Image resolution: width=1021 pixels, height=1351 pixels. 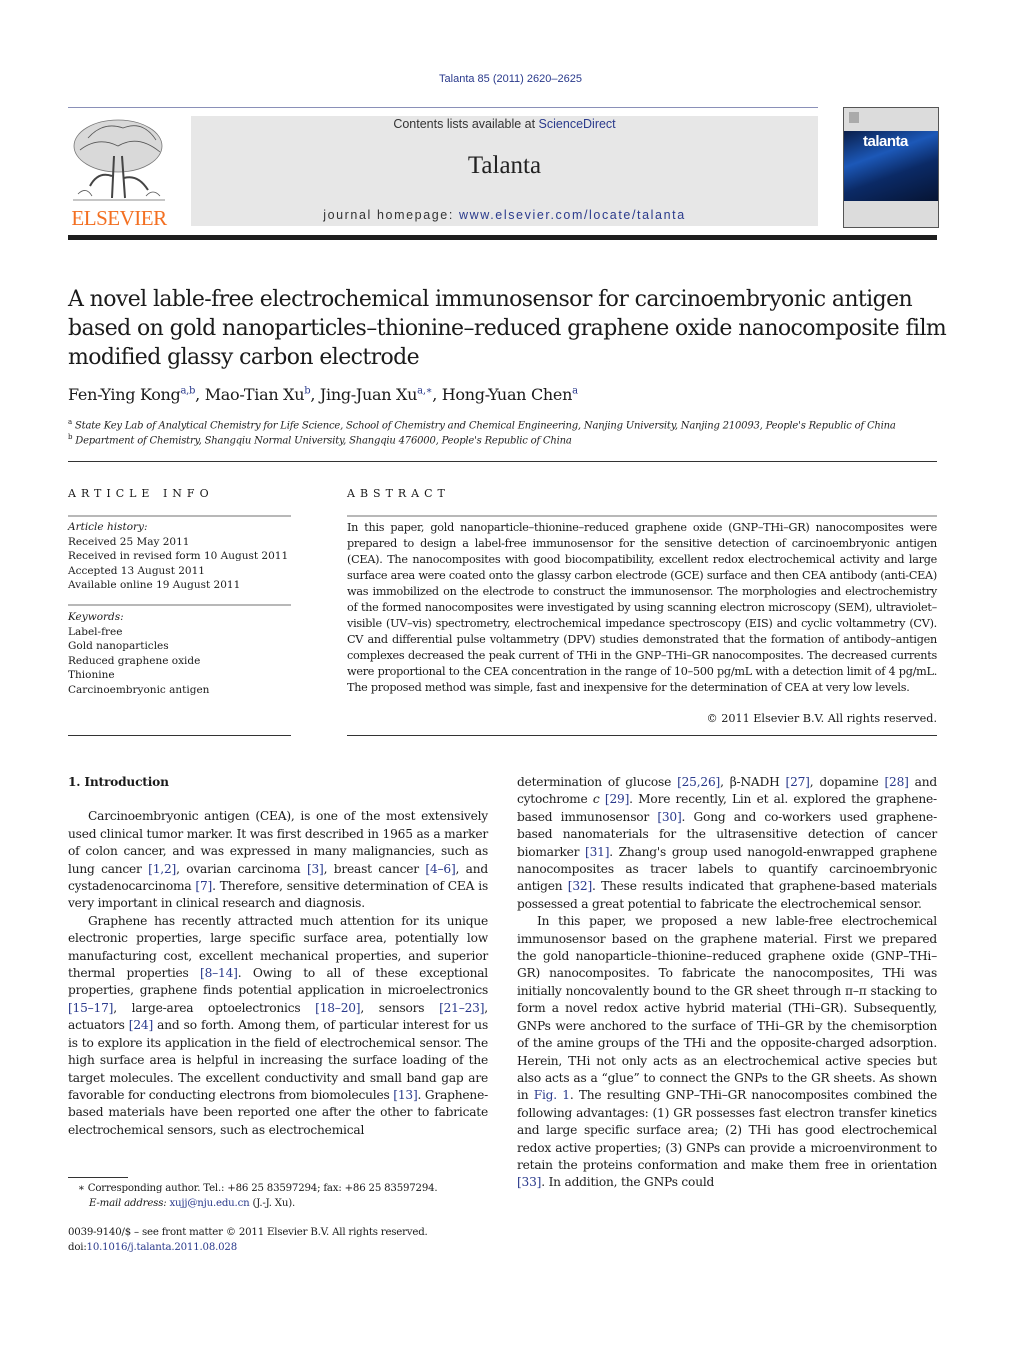 I want to click on italic-text: c, so click(x=596, y=799).